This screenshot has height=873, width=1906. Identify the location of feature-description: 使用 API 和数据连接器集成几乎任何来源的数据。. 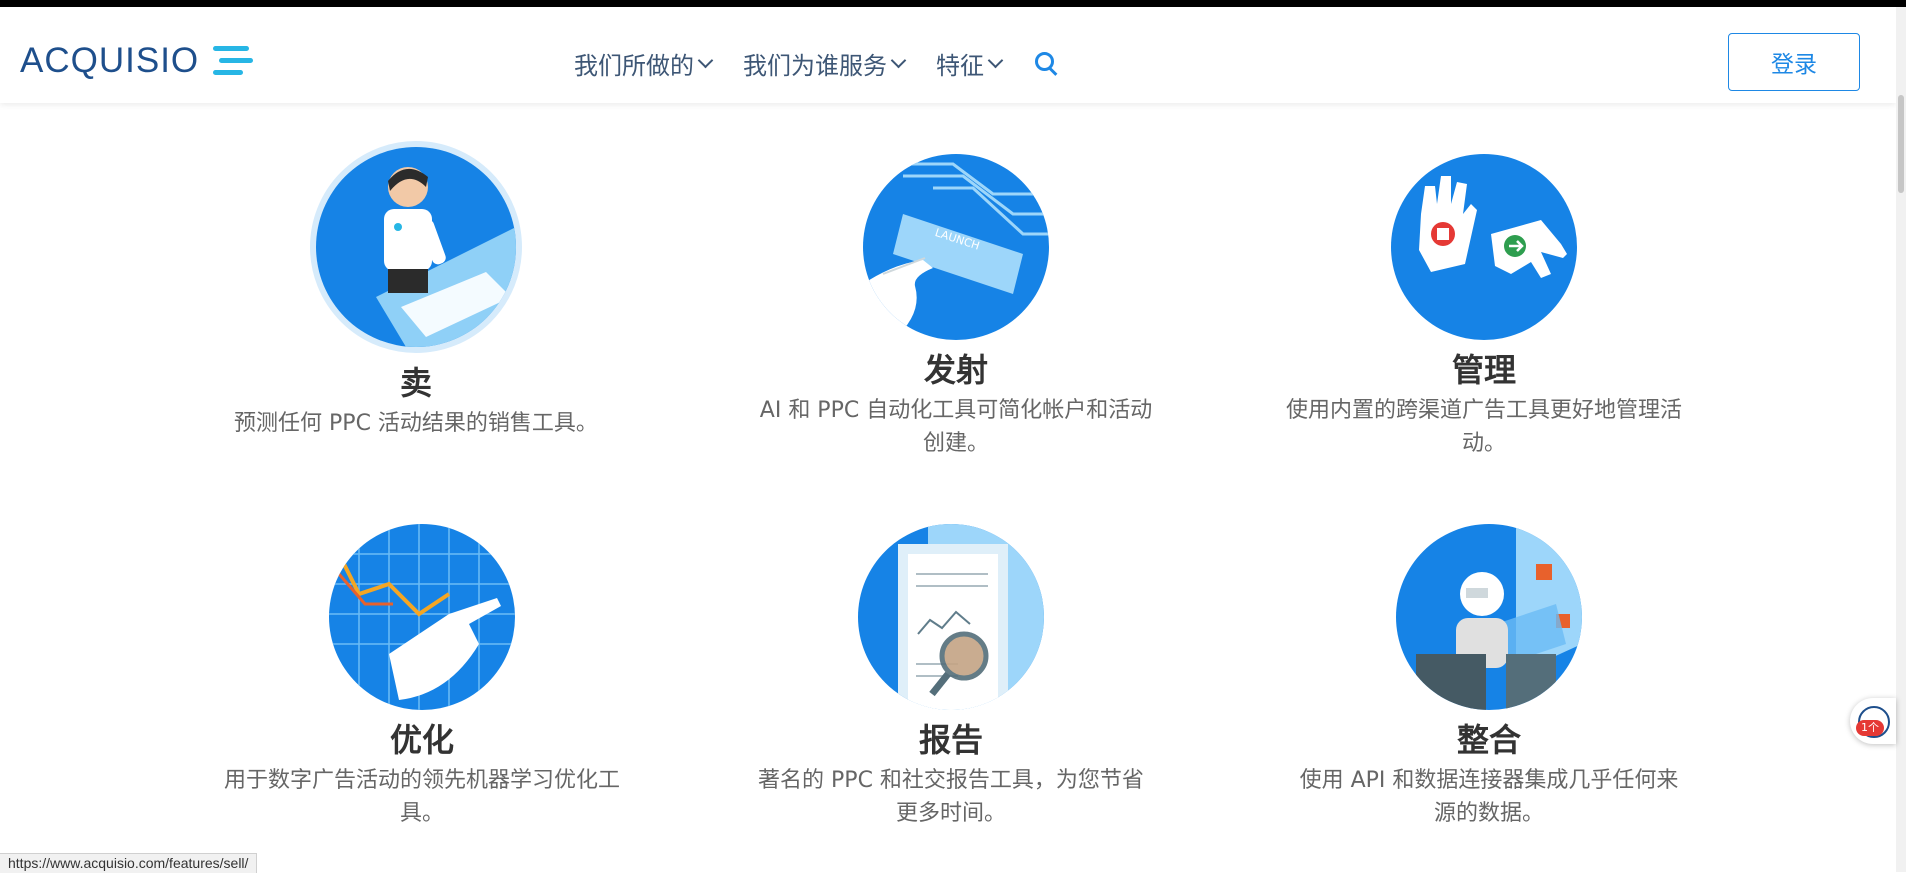
(1489, 797).